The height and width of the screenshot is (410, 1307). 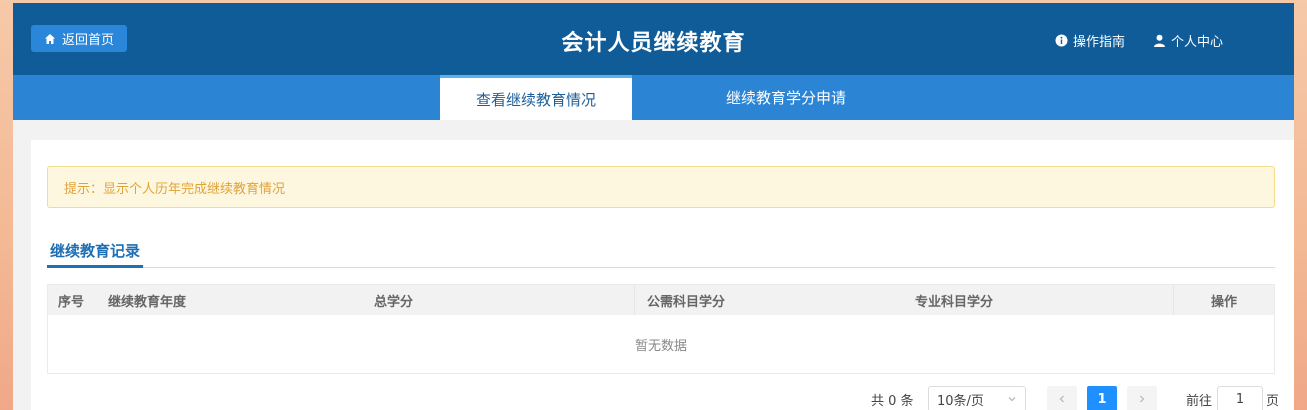 What do you see at coordinates (536, 97) in the screenshot?
I see `tab-view-education: 查看继续教育情况` at bounding box center [536, 97].